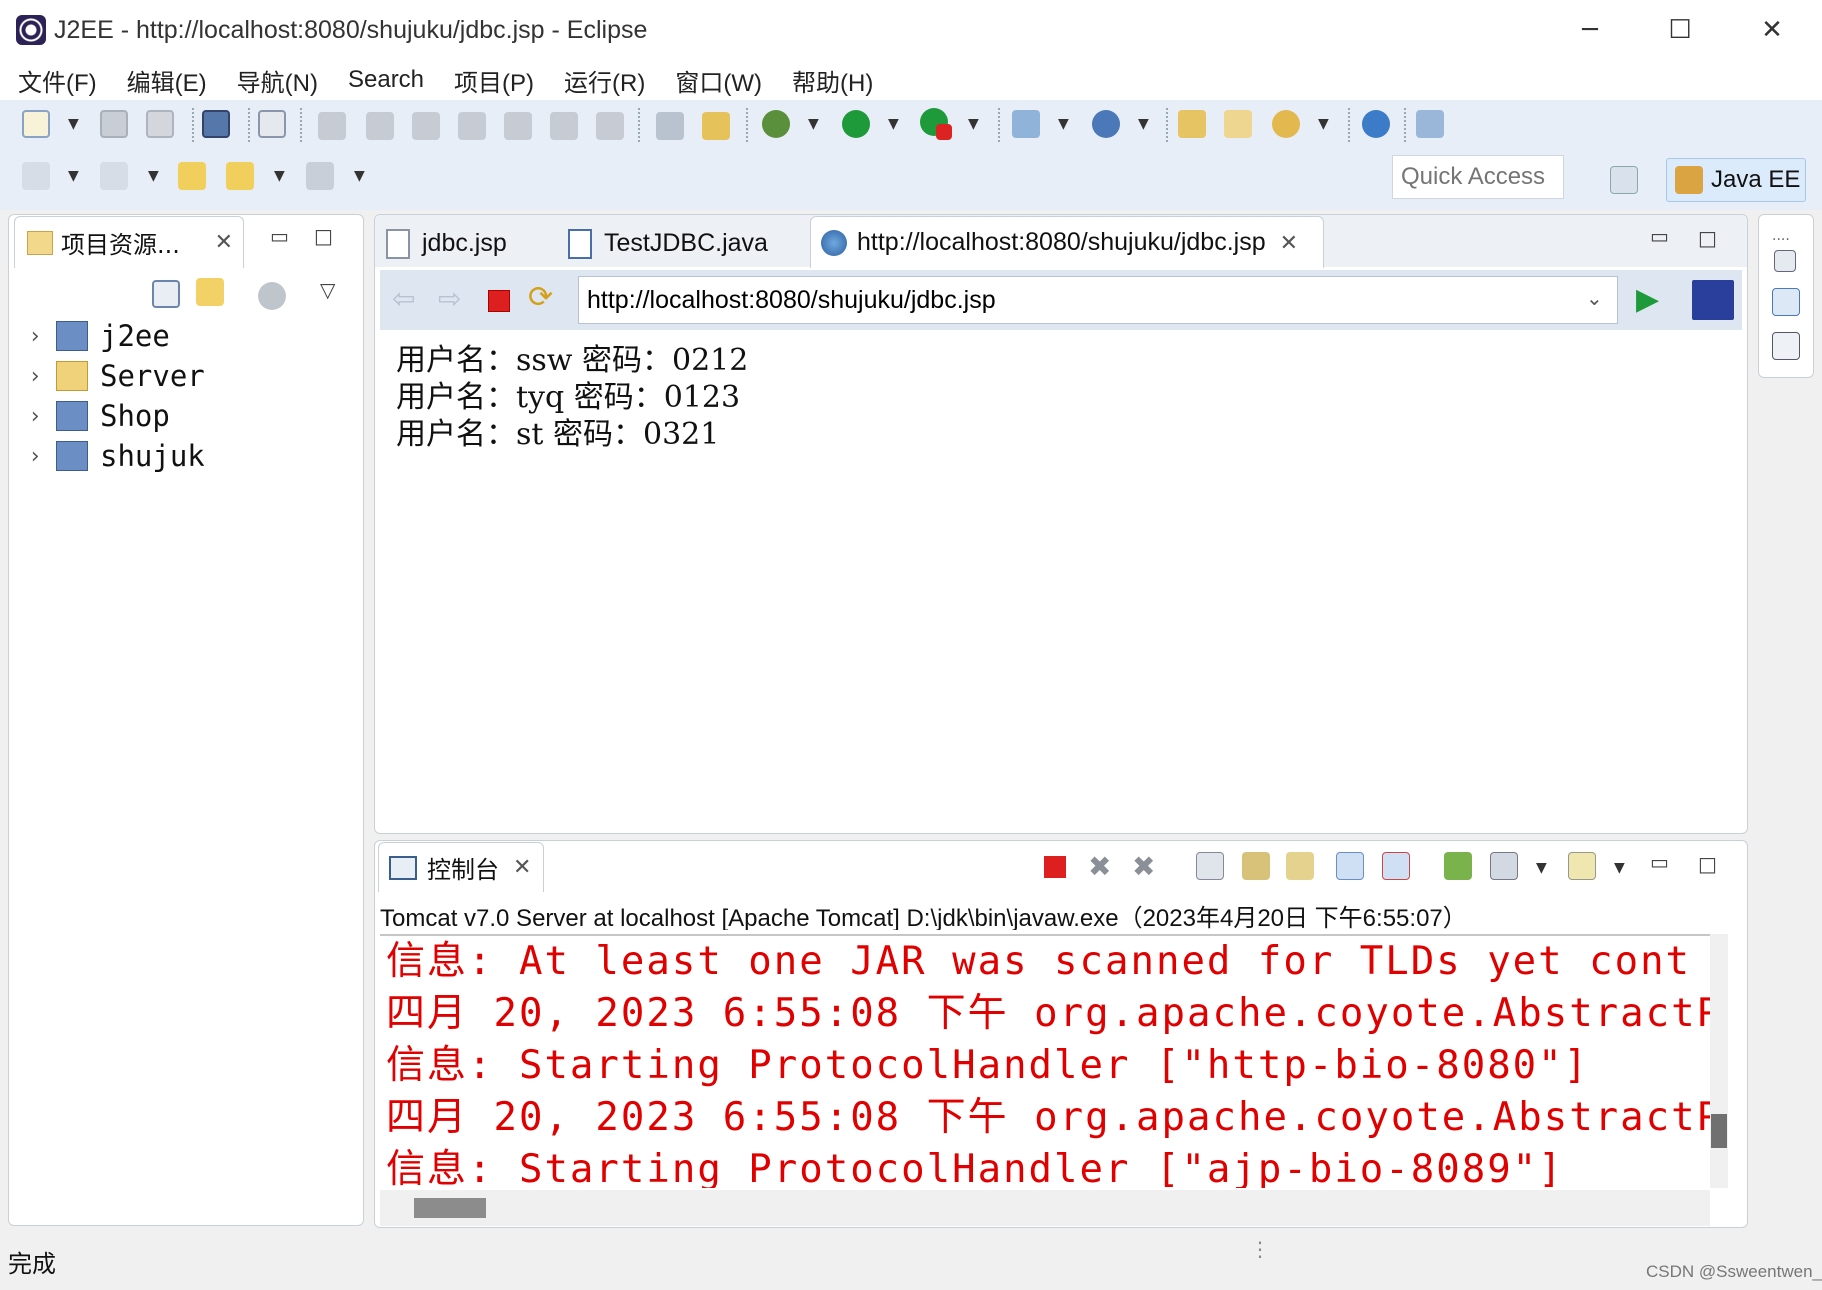  What do you see at coordinates (1192, 124) in the screenshot?
I see `open-type-icon` at bounding box center [1192, 124].